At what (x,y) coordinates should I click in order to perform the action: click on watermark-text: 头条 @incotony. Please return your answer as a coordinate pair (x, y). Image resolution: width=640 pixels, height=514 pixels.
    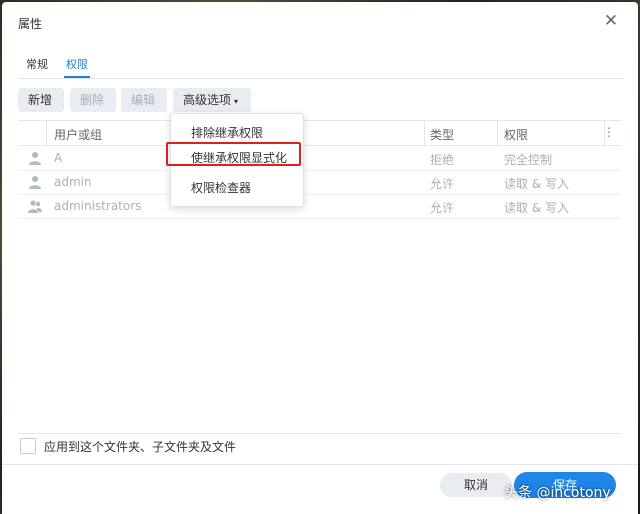
    Looking at the image, I should click on (557, 493).